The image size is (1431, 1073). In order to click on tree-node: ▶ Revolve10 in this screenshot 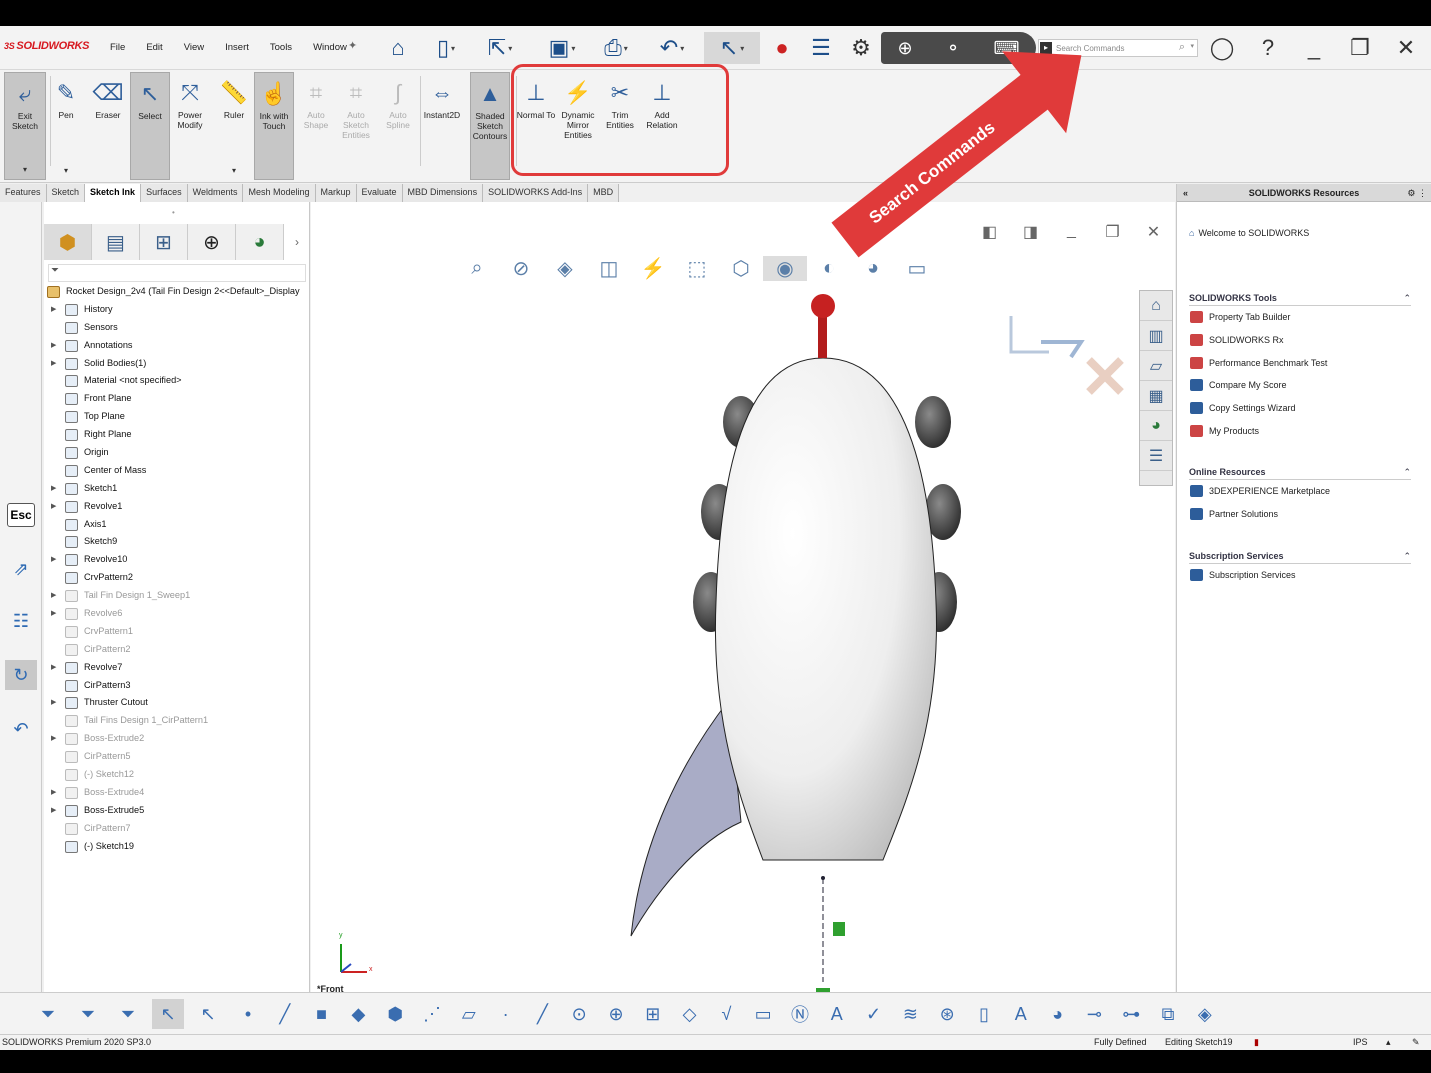, I will do `click(177, 560)`.